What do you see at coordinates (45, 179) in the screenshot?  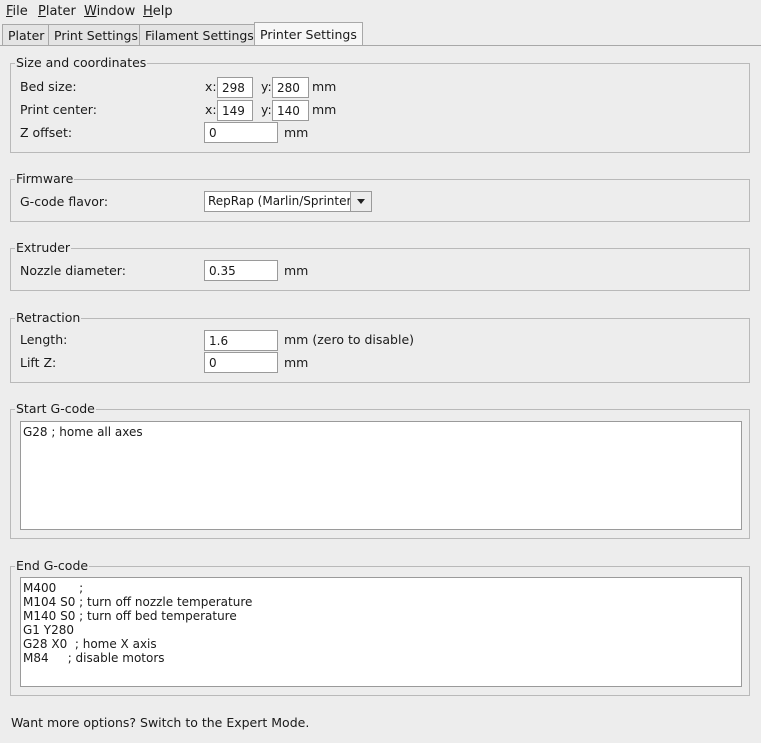 I see `group-title: Firmware` at bounding box center [45, 179].